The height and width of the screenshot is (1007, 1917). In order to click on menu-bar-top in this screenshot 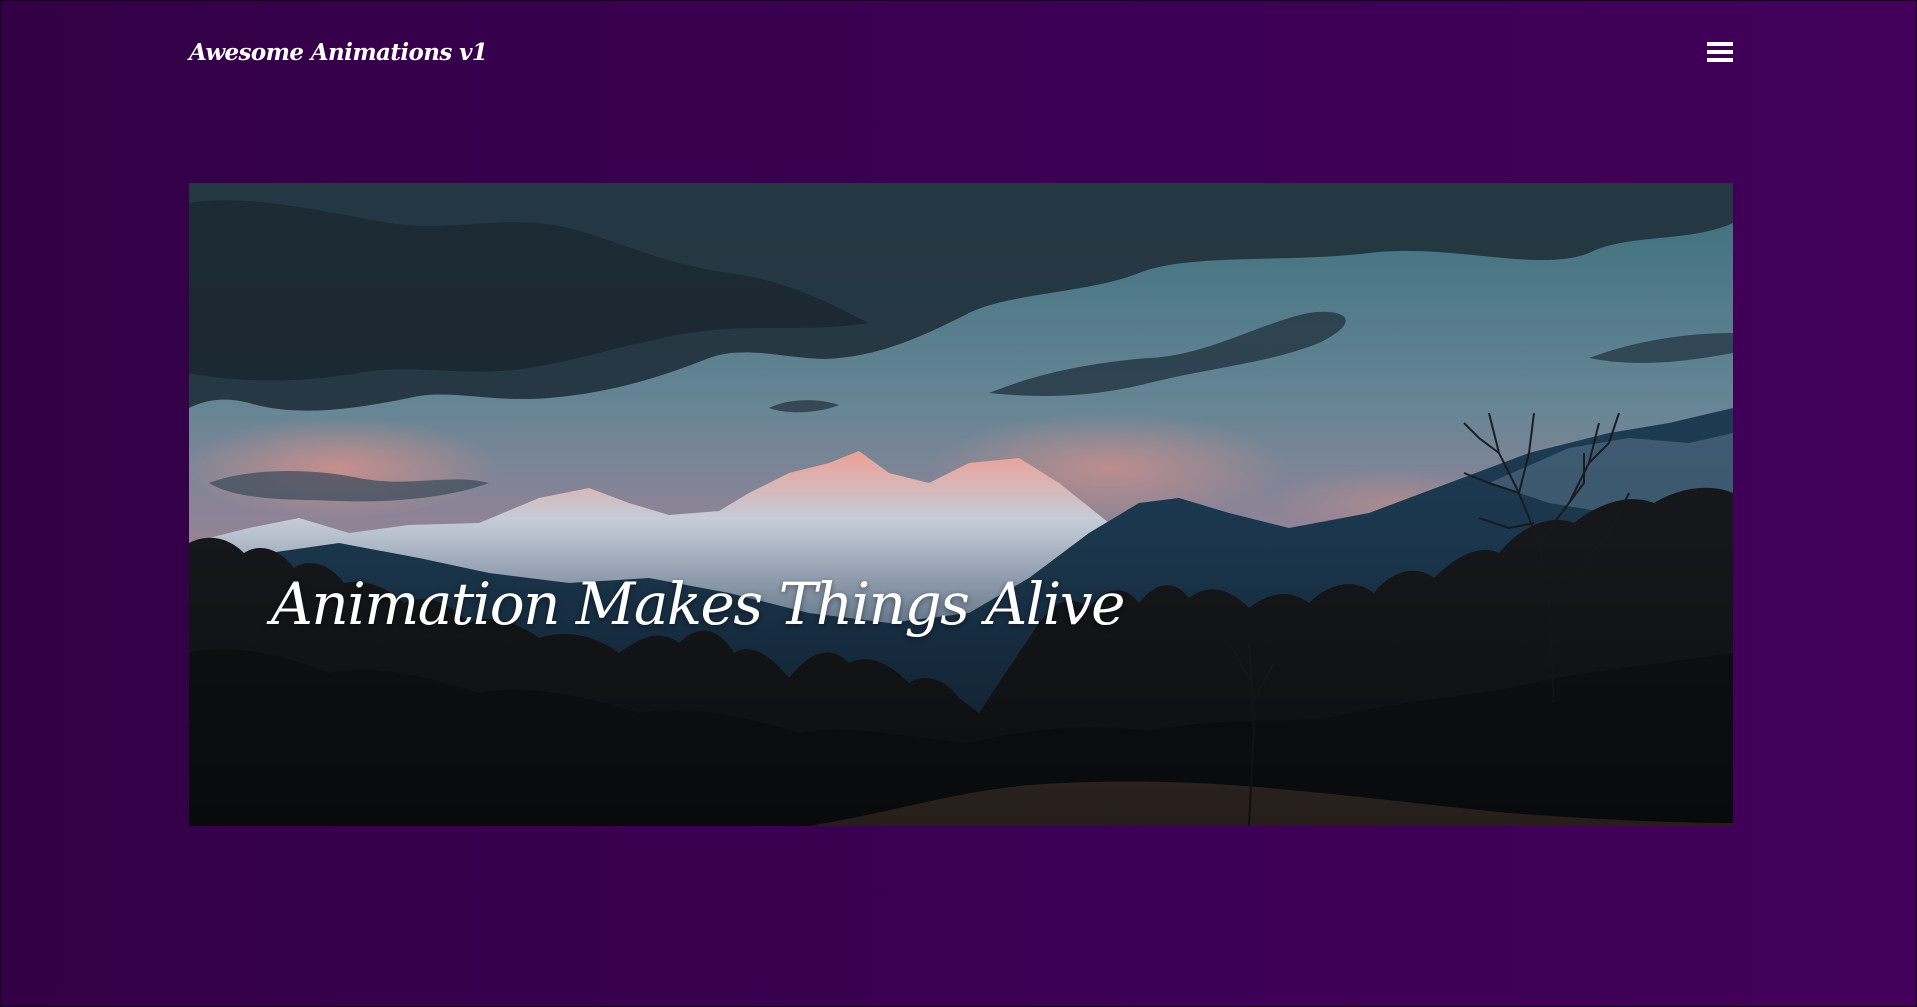, I will do `click(1720, 44)`.